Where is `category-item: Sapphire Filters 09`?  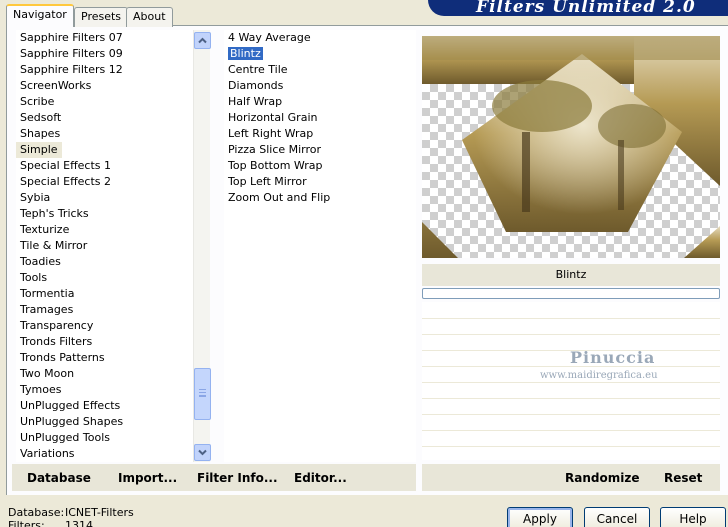 category-item: Sapphire Filters 09 is located at coordinates (105, 54).